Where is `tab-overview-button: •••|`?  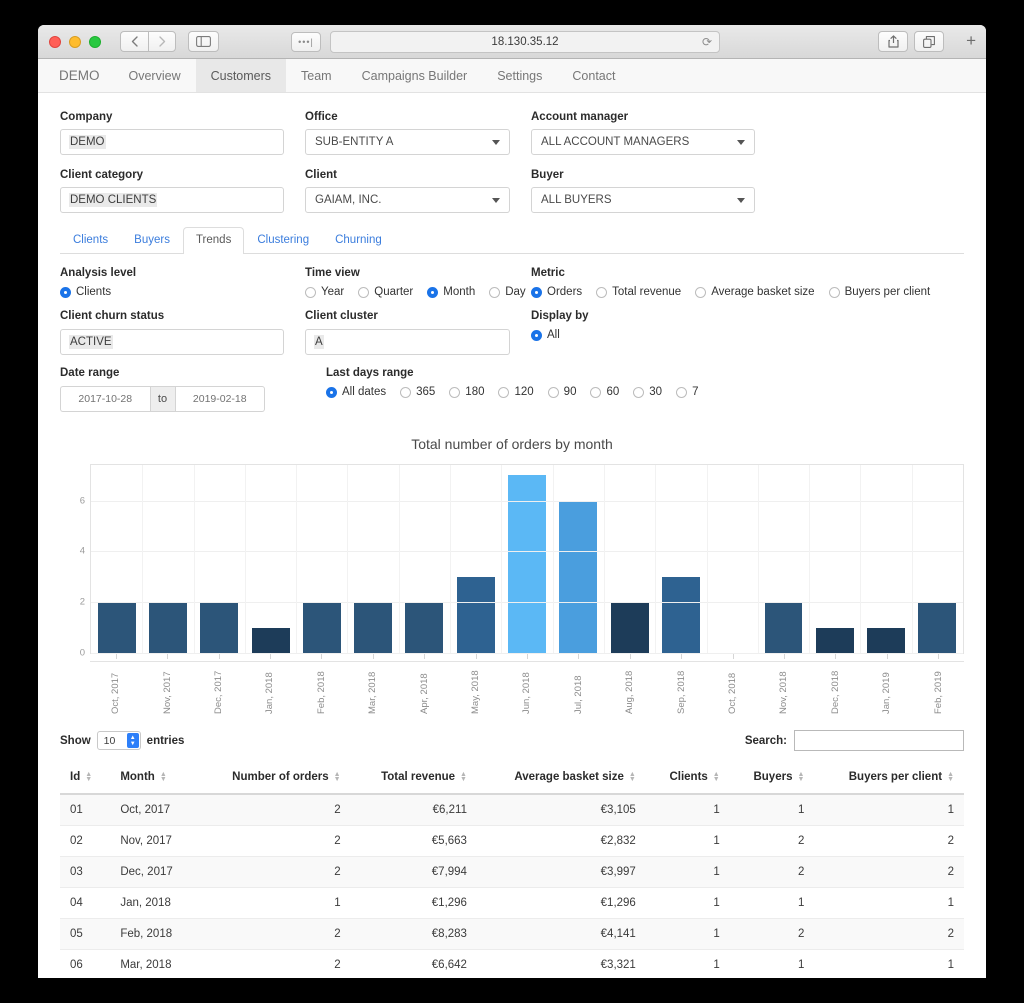
tab-overview-button: •••| is located at coordinates (306, 42).